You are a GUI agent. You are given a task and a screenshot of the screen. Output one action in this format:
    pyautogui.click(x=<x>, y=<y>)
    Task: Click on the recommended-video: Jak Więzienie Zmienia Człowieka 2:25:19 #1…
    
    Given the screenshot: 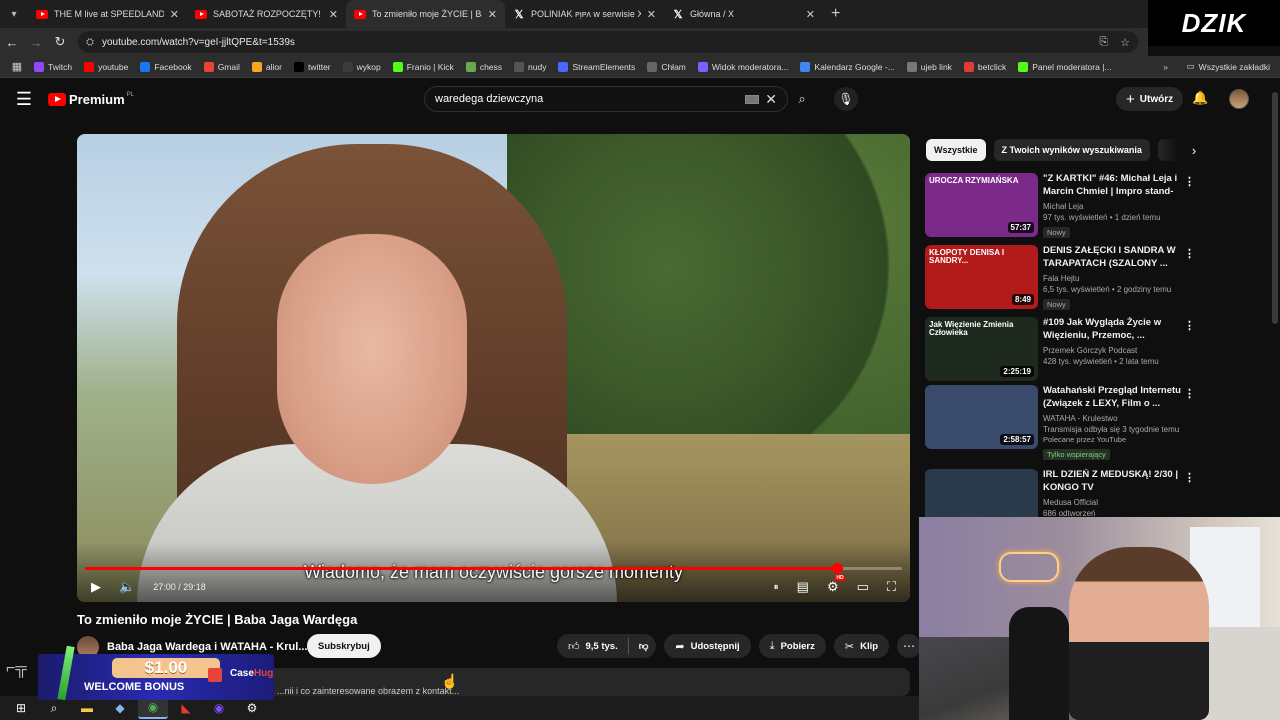 What is the action you would take?
    pyautogui.click(x=1060, y=349)
    